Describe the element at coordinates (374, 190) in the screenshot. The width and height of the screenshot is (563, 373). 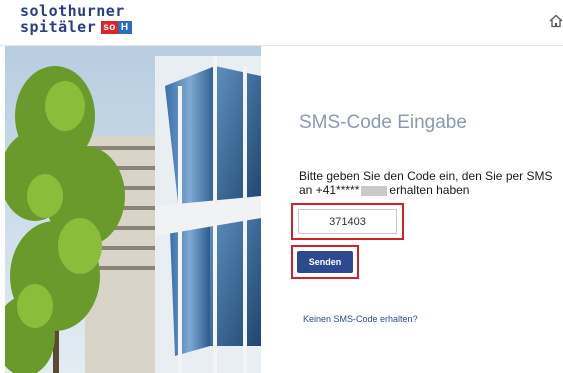
I see `phone-number-mask` at that location.